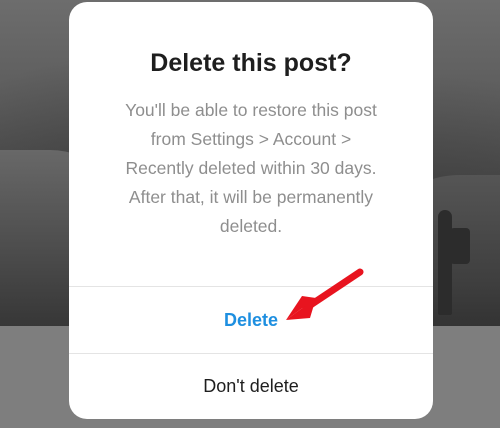 Image resolution: width=500 pixels, height=428 pixels. I want to click on dont-delete-button: Don't delete, so click(251, 386).